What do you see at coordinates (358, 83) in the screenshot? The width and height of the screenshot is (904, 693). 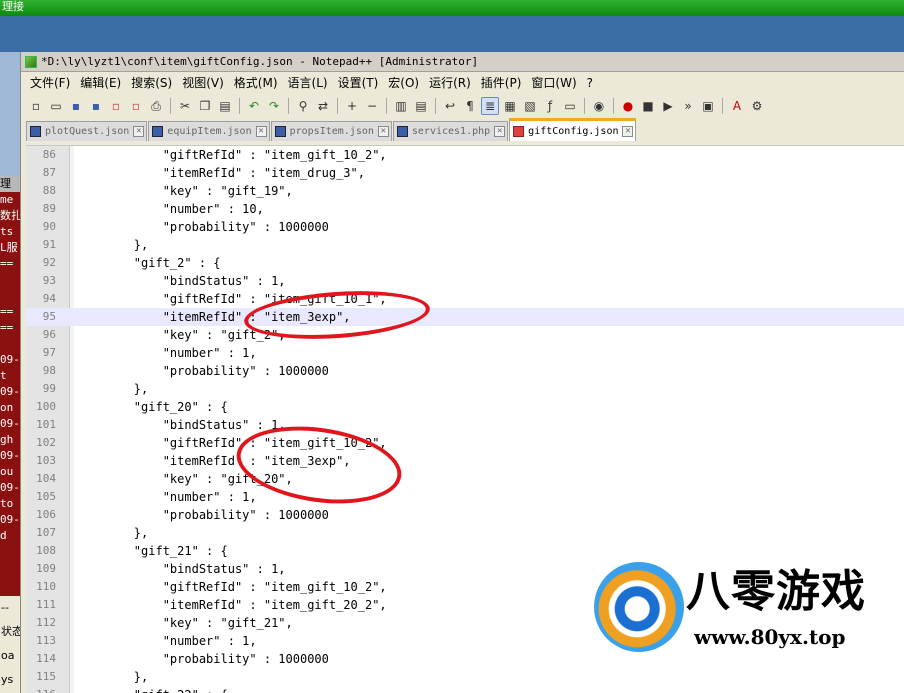 I see `menu-item: 设置(T)` at bounding box center [358, 83].